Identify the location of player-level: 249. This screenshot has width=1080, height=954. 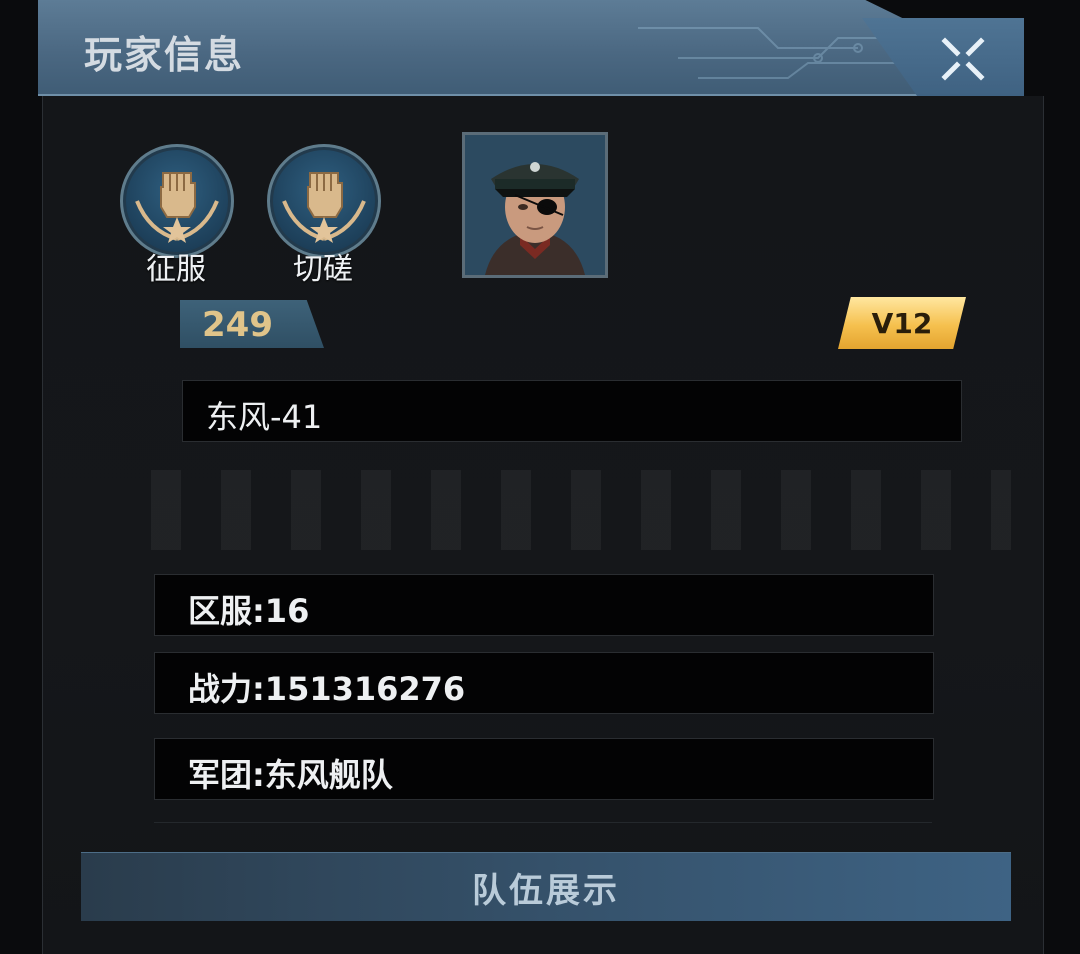
(237, 325).